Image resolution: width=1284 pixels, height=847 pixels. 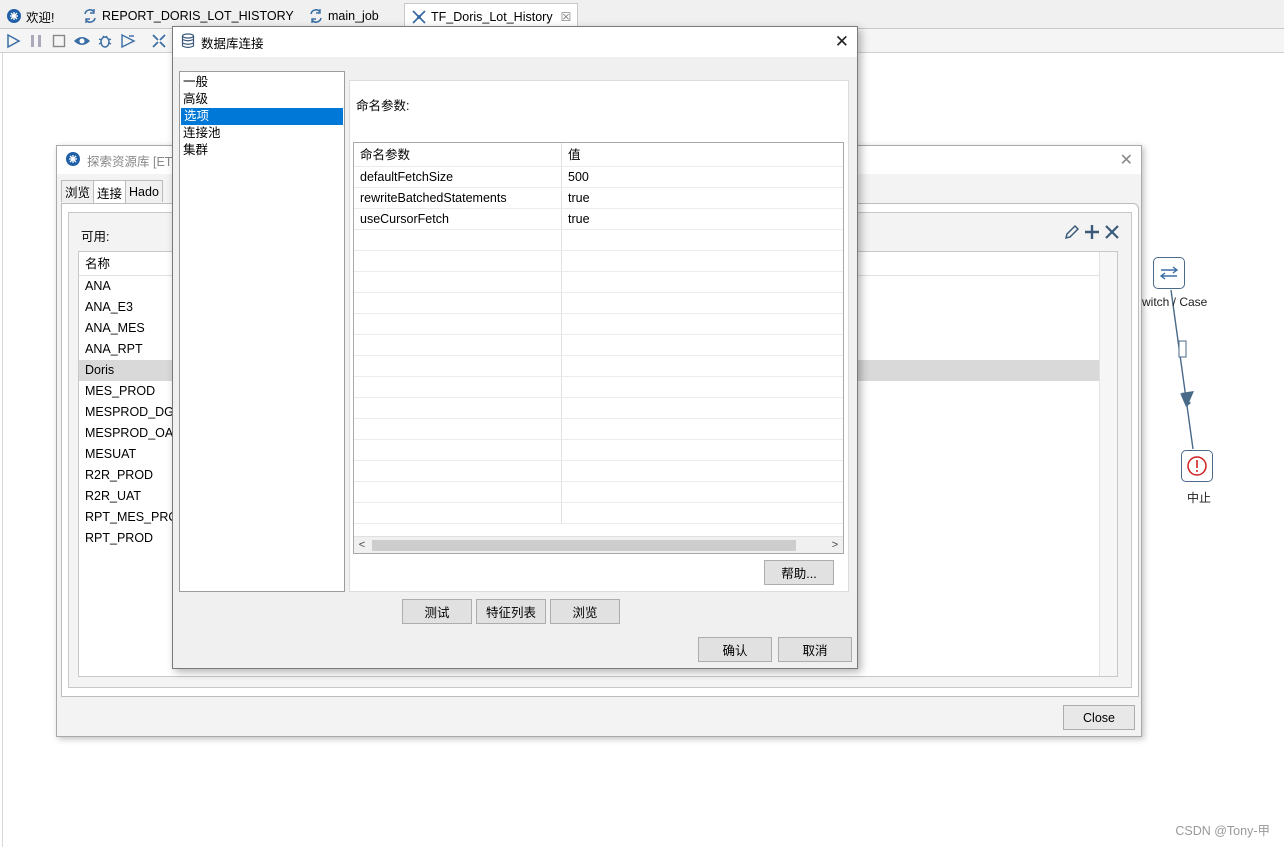 I want to click on scroll-right-icon: >, so click(x=835, y=545).